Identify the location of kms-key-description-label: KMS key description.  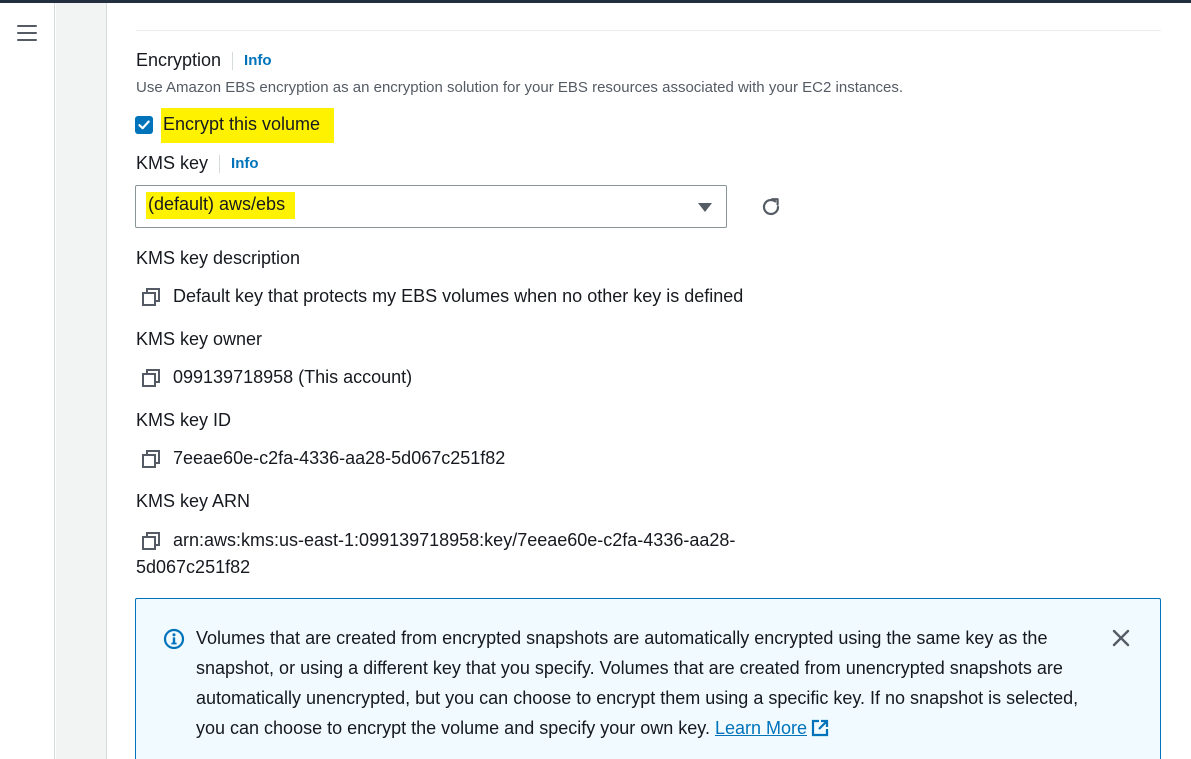
(218, 258).